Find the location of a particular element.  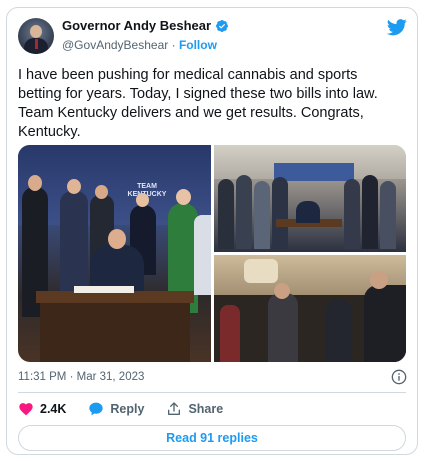

applause-photo is located at coordinates (310, 308).